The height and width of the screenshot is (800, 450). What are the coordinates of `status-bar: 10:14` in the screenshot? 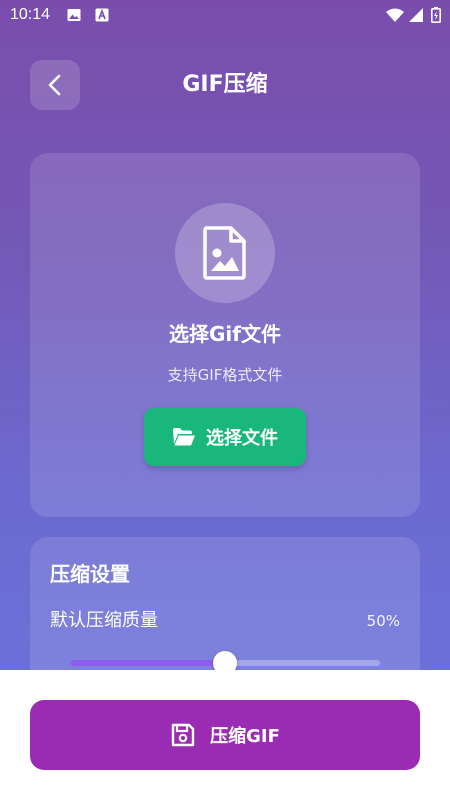 It's located at (225, 15).